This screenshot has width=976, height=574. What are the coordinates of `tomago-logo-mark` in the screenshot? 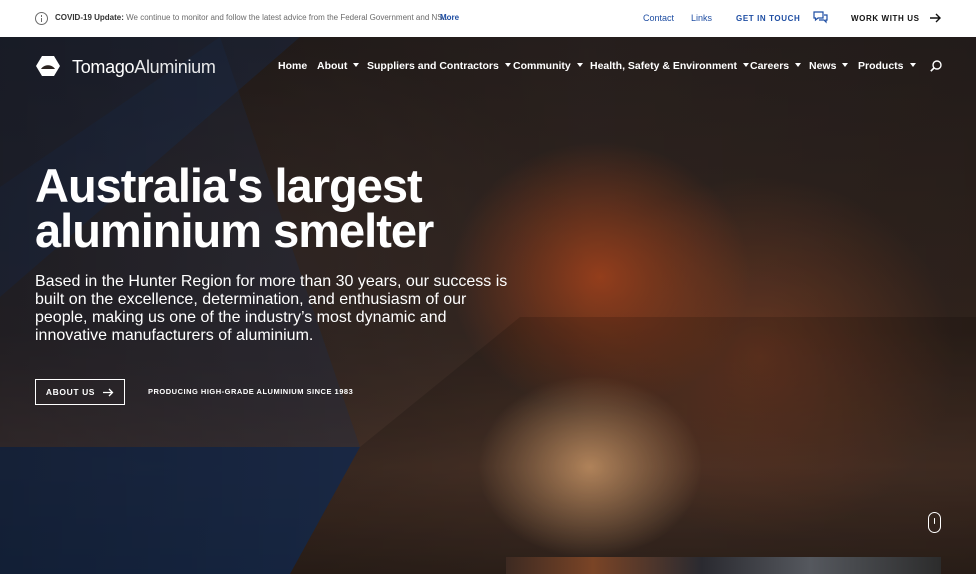 It's located at (48, 66).